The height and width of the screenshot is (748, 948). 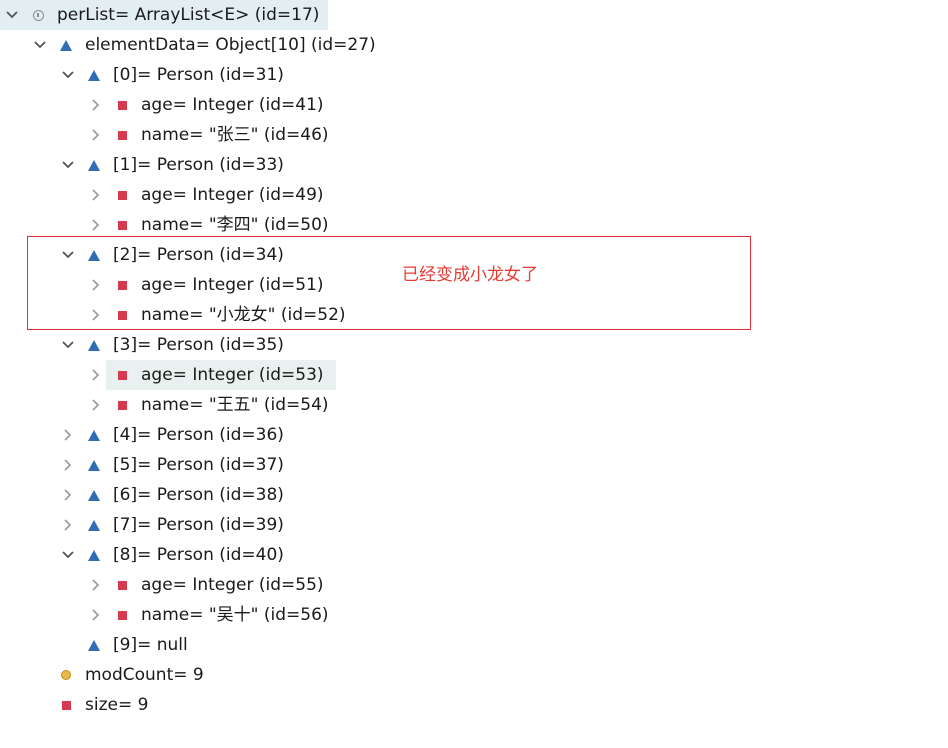 What do you see at coordinates (198, 75) in the screenshot?
I see `tree-row-label: [0]= Person (id=31)` at bounding box center [198, 75].